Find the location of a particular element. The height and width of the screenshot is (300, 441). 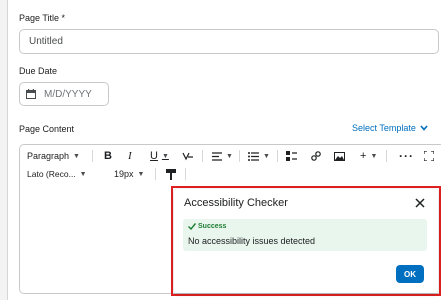

format-painter-icon is located at coordinates (171, 174).